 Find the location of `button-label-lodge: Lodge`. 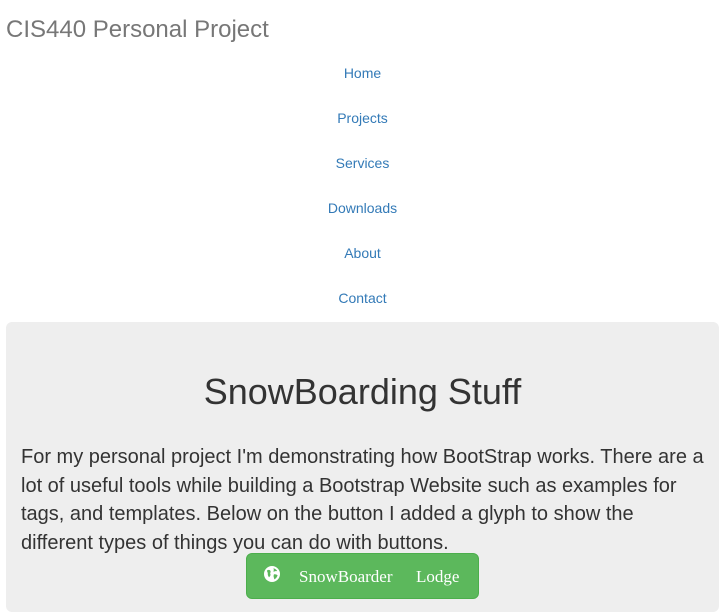

button-label-lodge: Lodge is located at coordinates (438, 576).